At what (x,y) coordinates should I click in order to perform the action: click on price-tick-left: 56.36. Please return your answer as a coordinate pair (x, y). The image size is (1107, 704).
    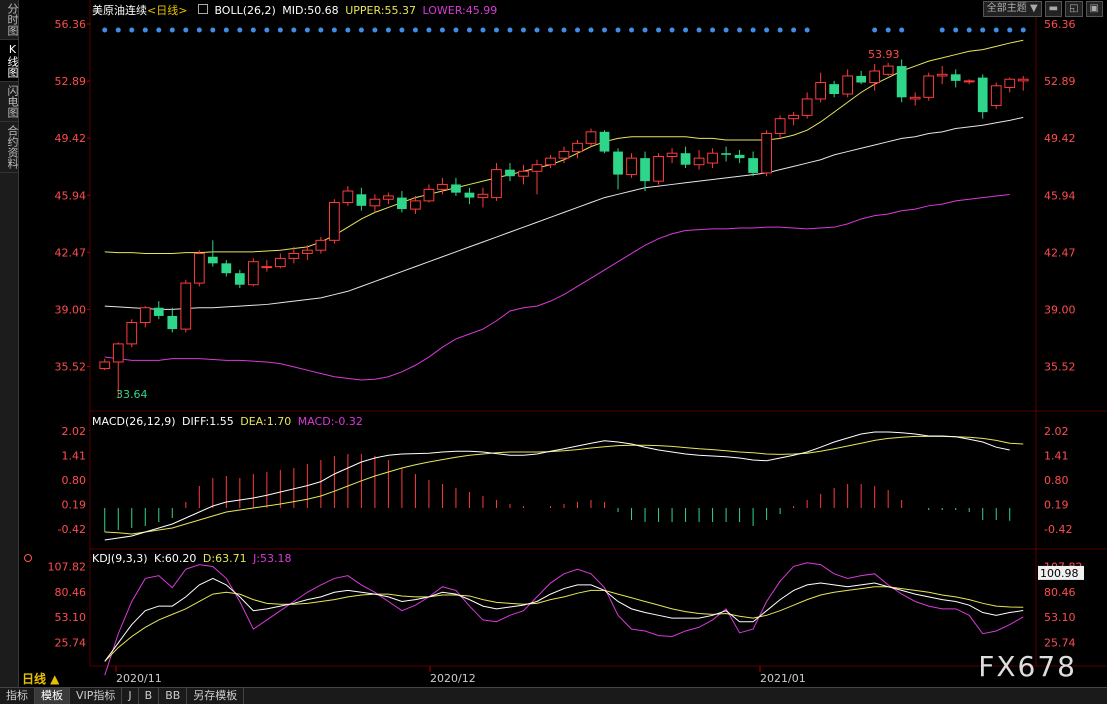
    Looking at the image, I should click on (71, 24).